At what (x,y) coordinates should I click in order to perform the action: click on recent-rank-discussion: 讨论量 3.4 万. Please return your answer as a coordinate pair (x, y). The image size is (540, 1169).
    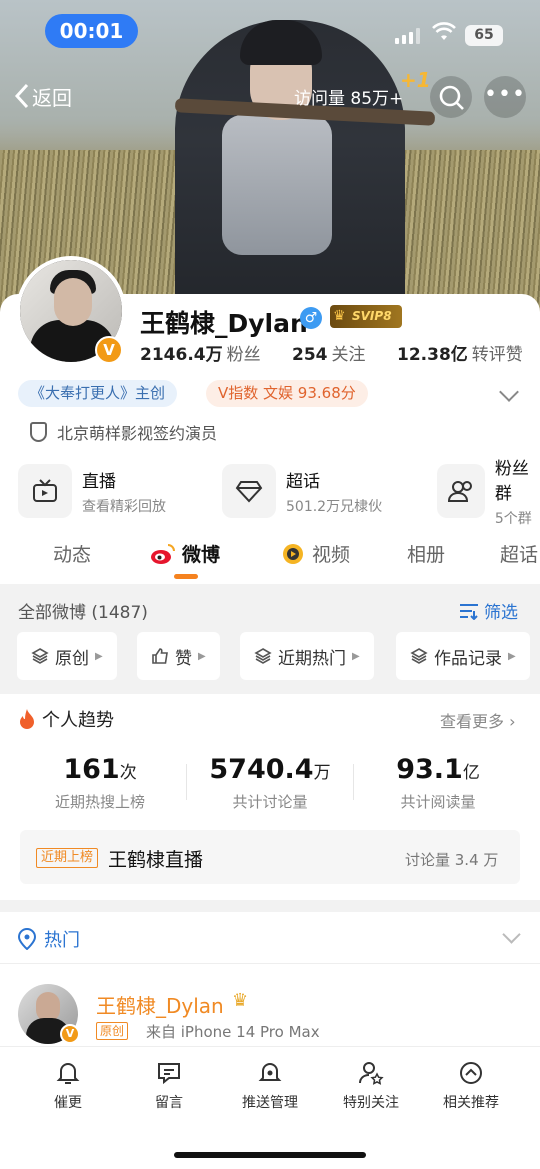
    Looking at the image, I should click on (452, 860).